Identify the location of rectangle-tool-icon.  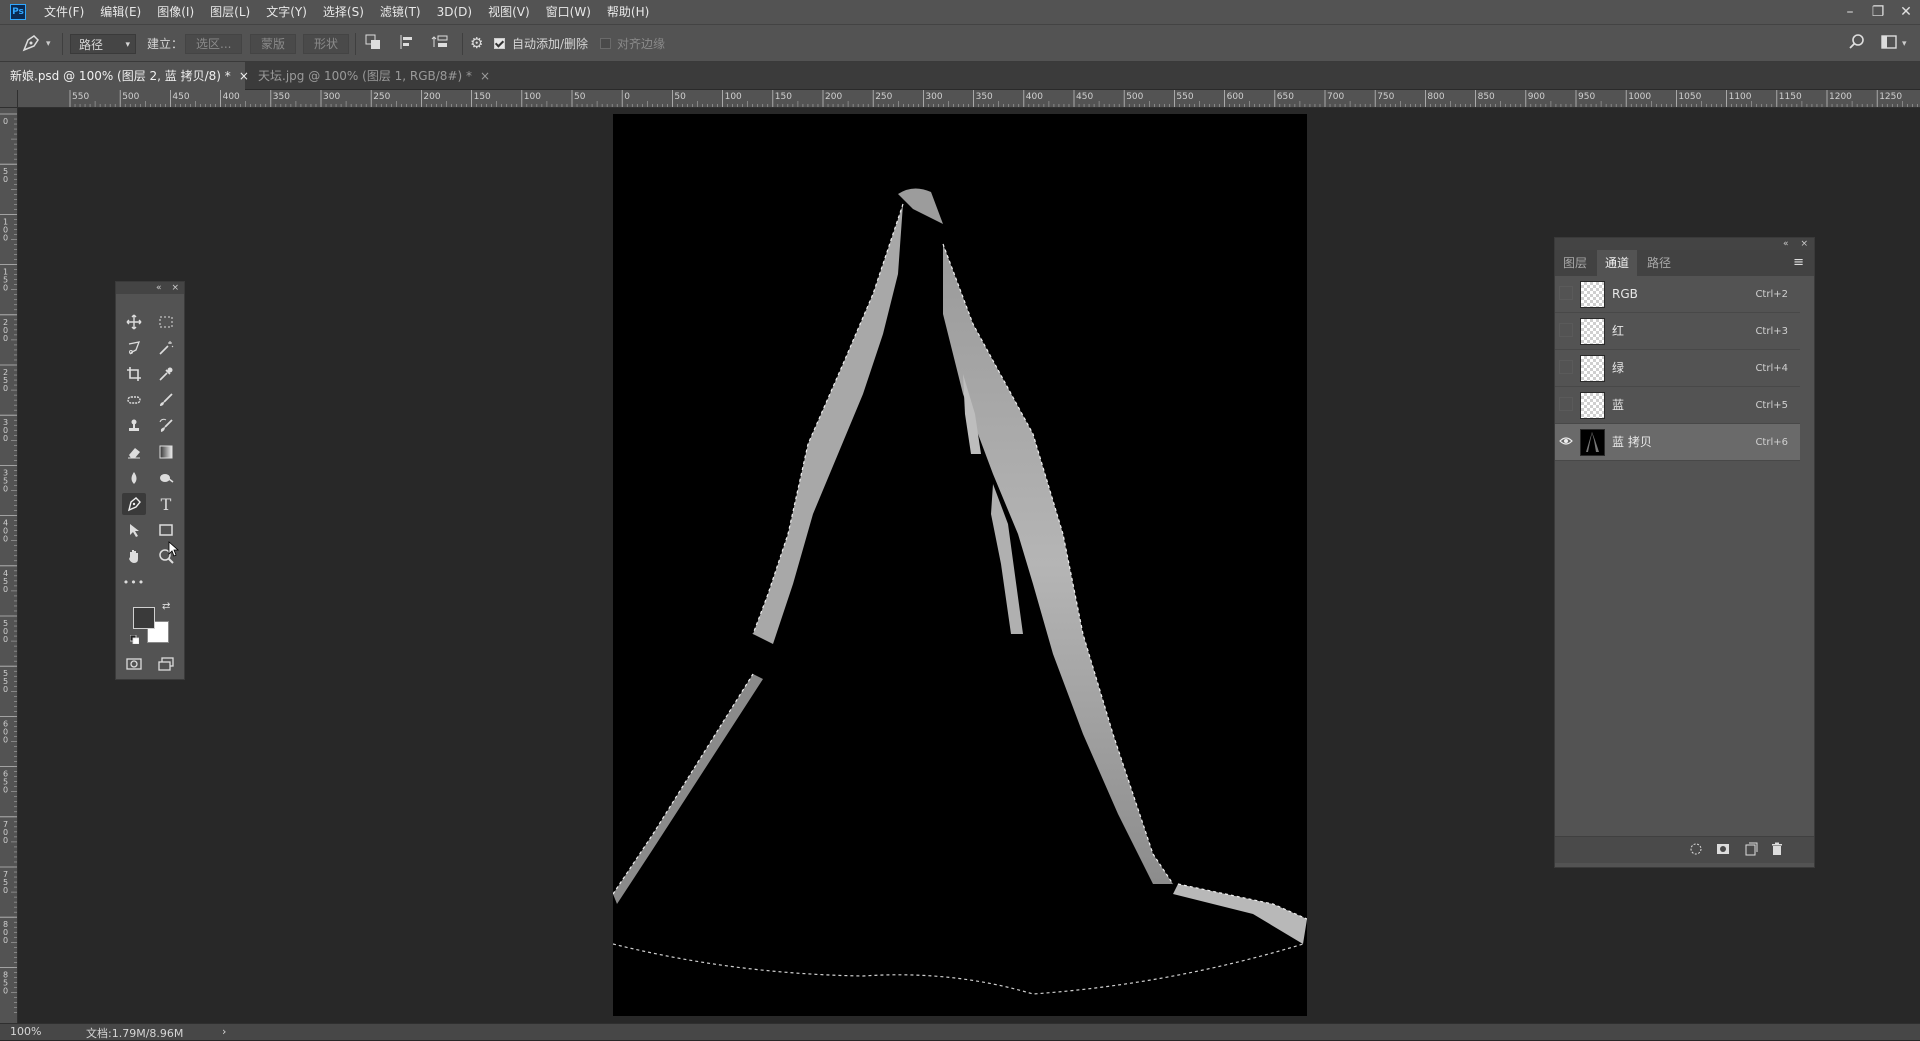
(166, 530).